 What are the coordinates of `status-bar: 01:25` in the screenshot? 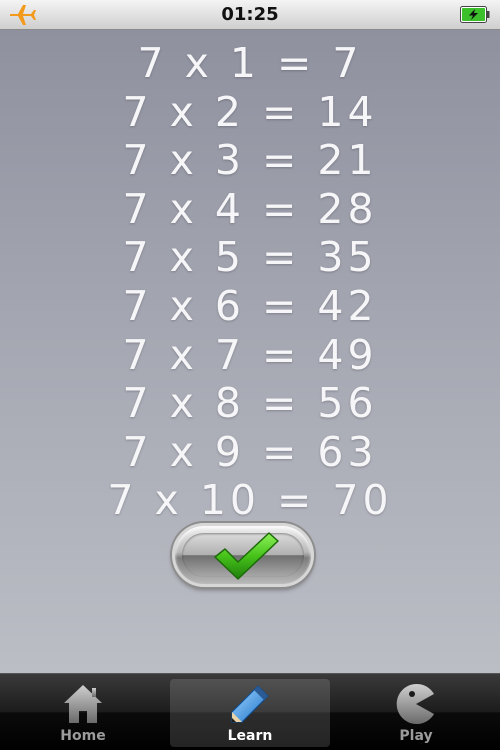 It's located at (250, 15).